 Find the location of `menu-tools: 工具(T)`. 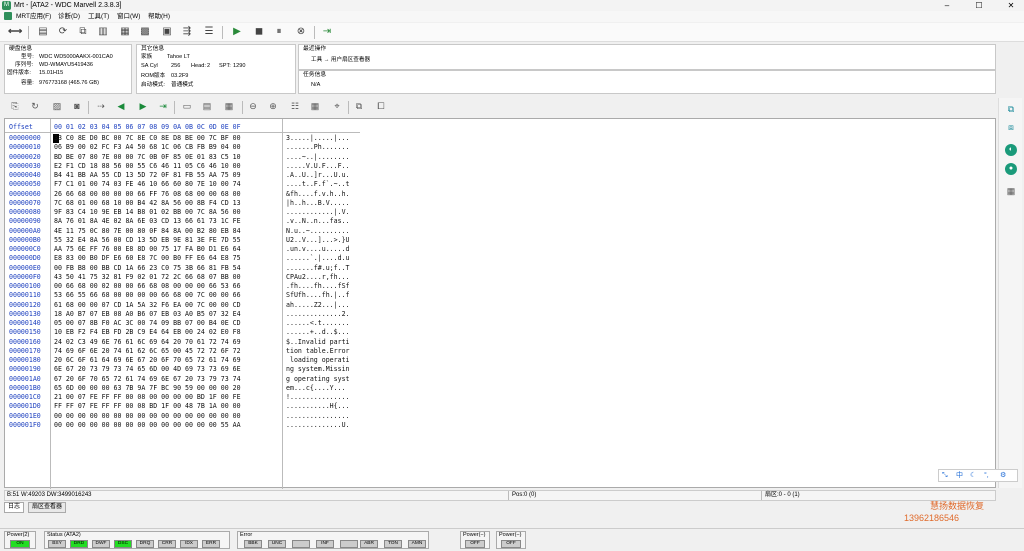

menu-tools: 工具(T) is located at coordinates (98, 16).